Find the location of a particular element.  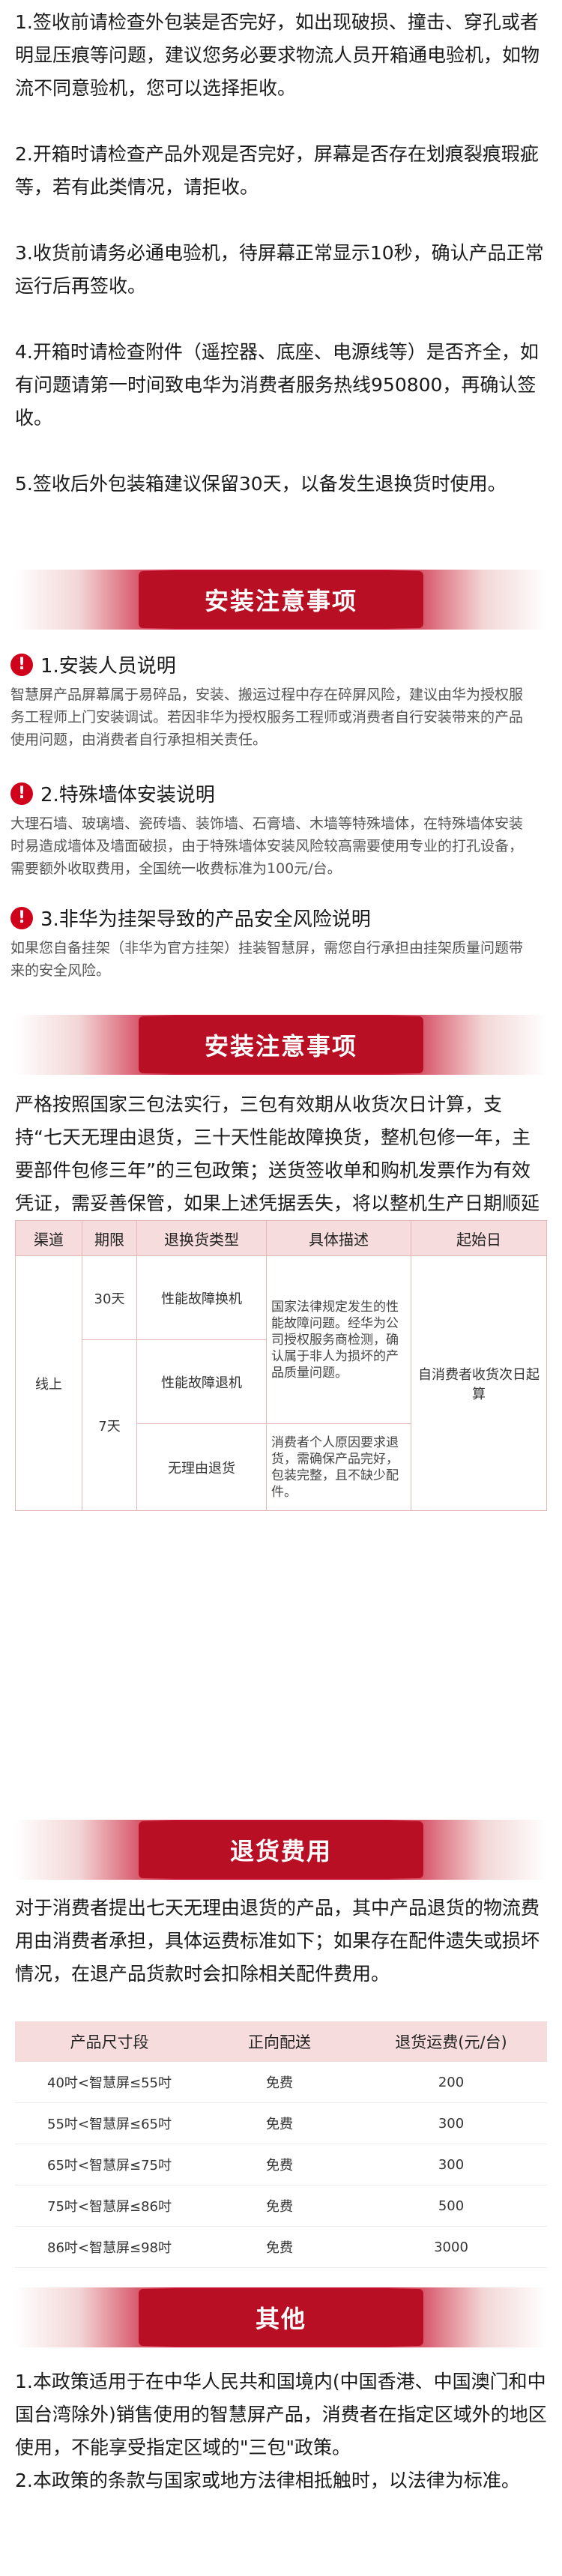

section-banner-fee: 退货费用 is located at coordinates (281, 1850).